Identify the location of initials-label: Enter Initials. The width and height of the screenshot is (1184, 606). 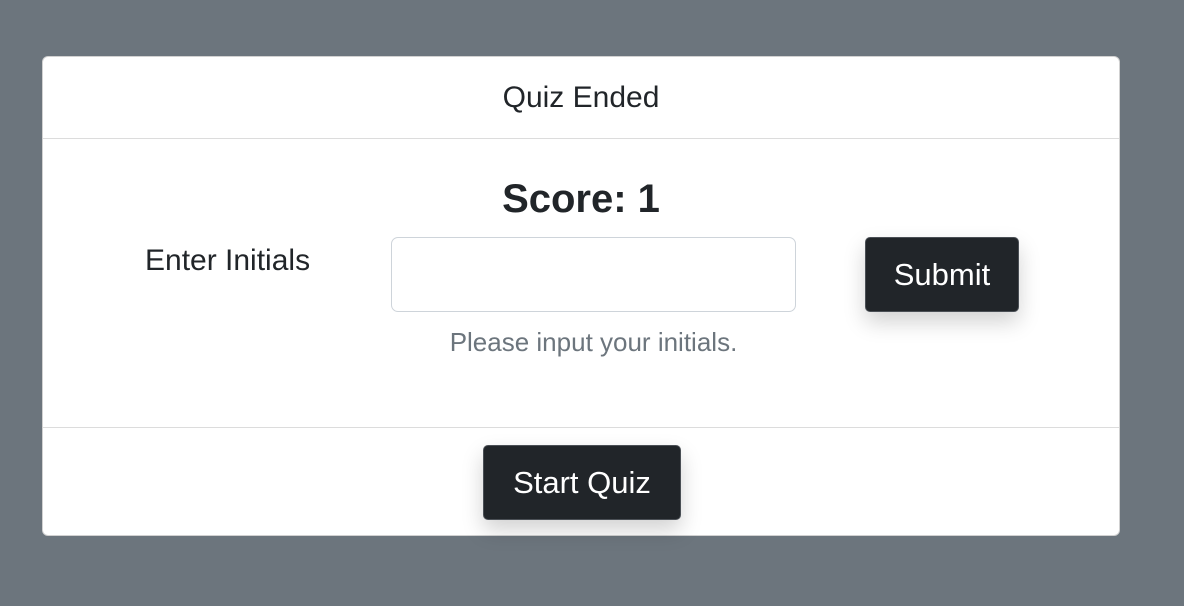
(228, 260).